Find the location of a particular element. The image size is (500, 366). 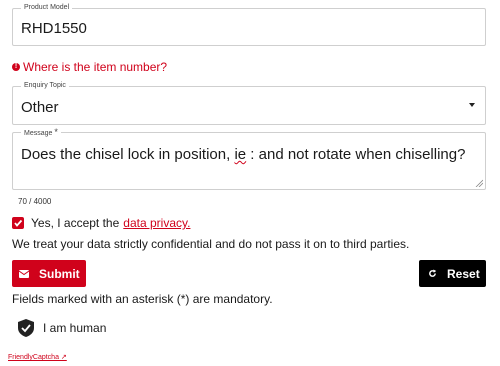

required-asterisk: * is located at coordinates (56, 132).